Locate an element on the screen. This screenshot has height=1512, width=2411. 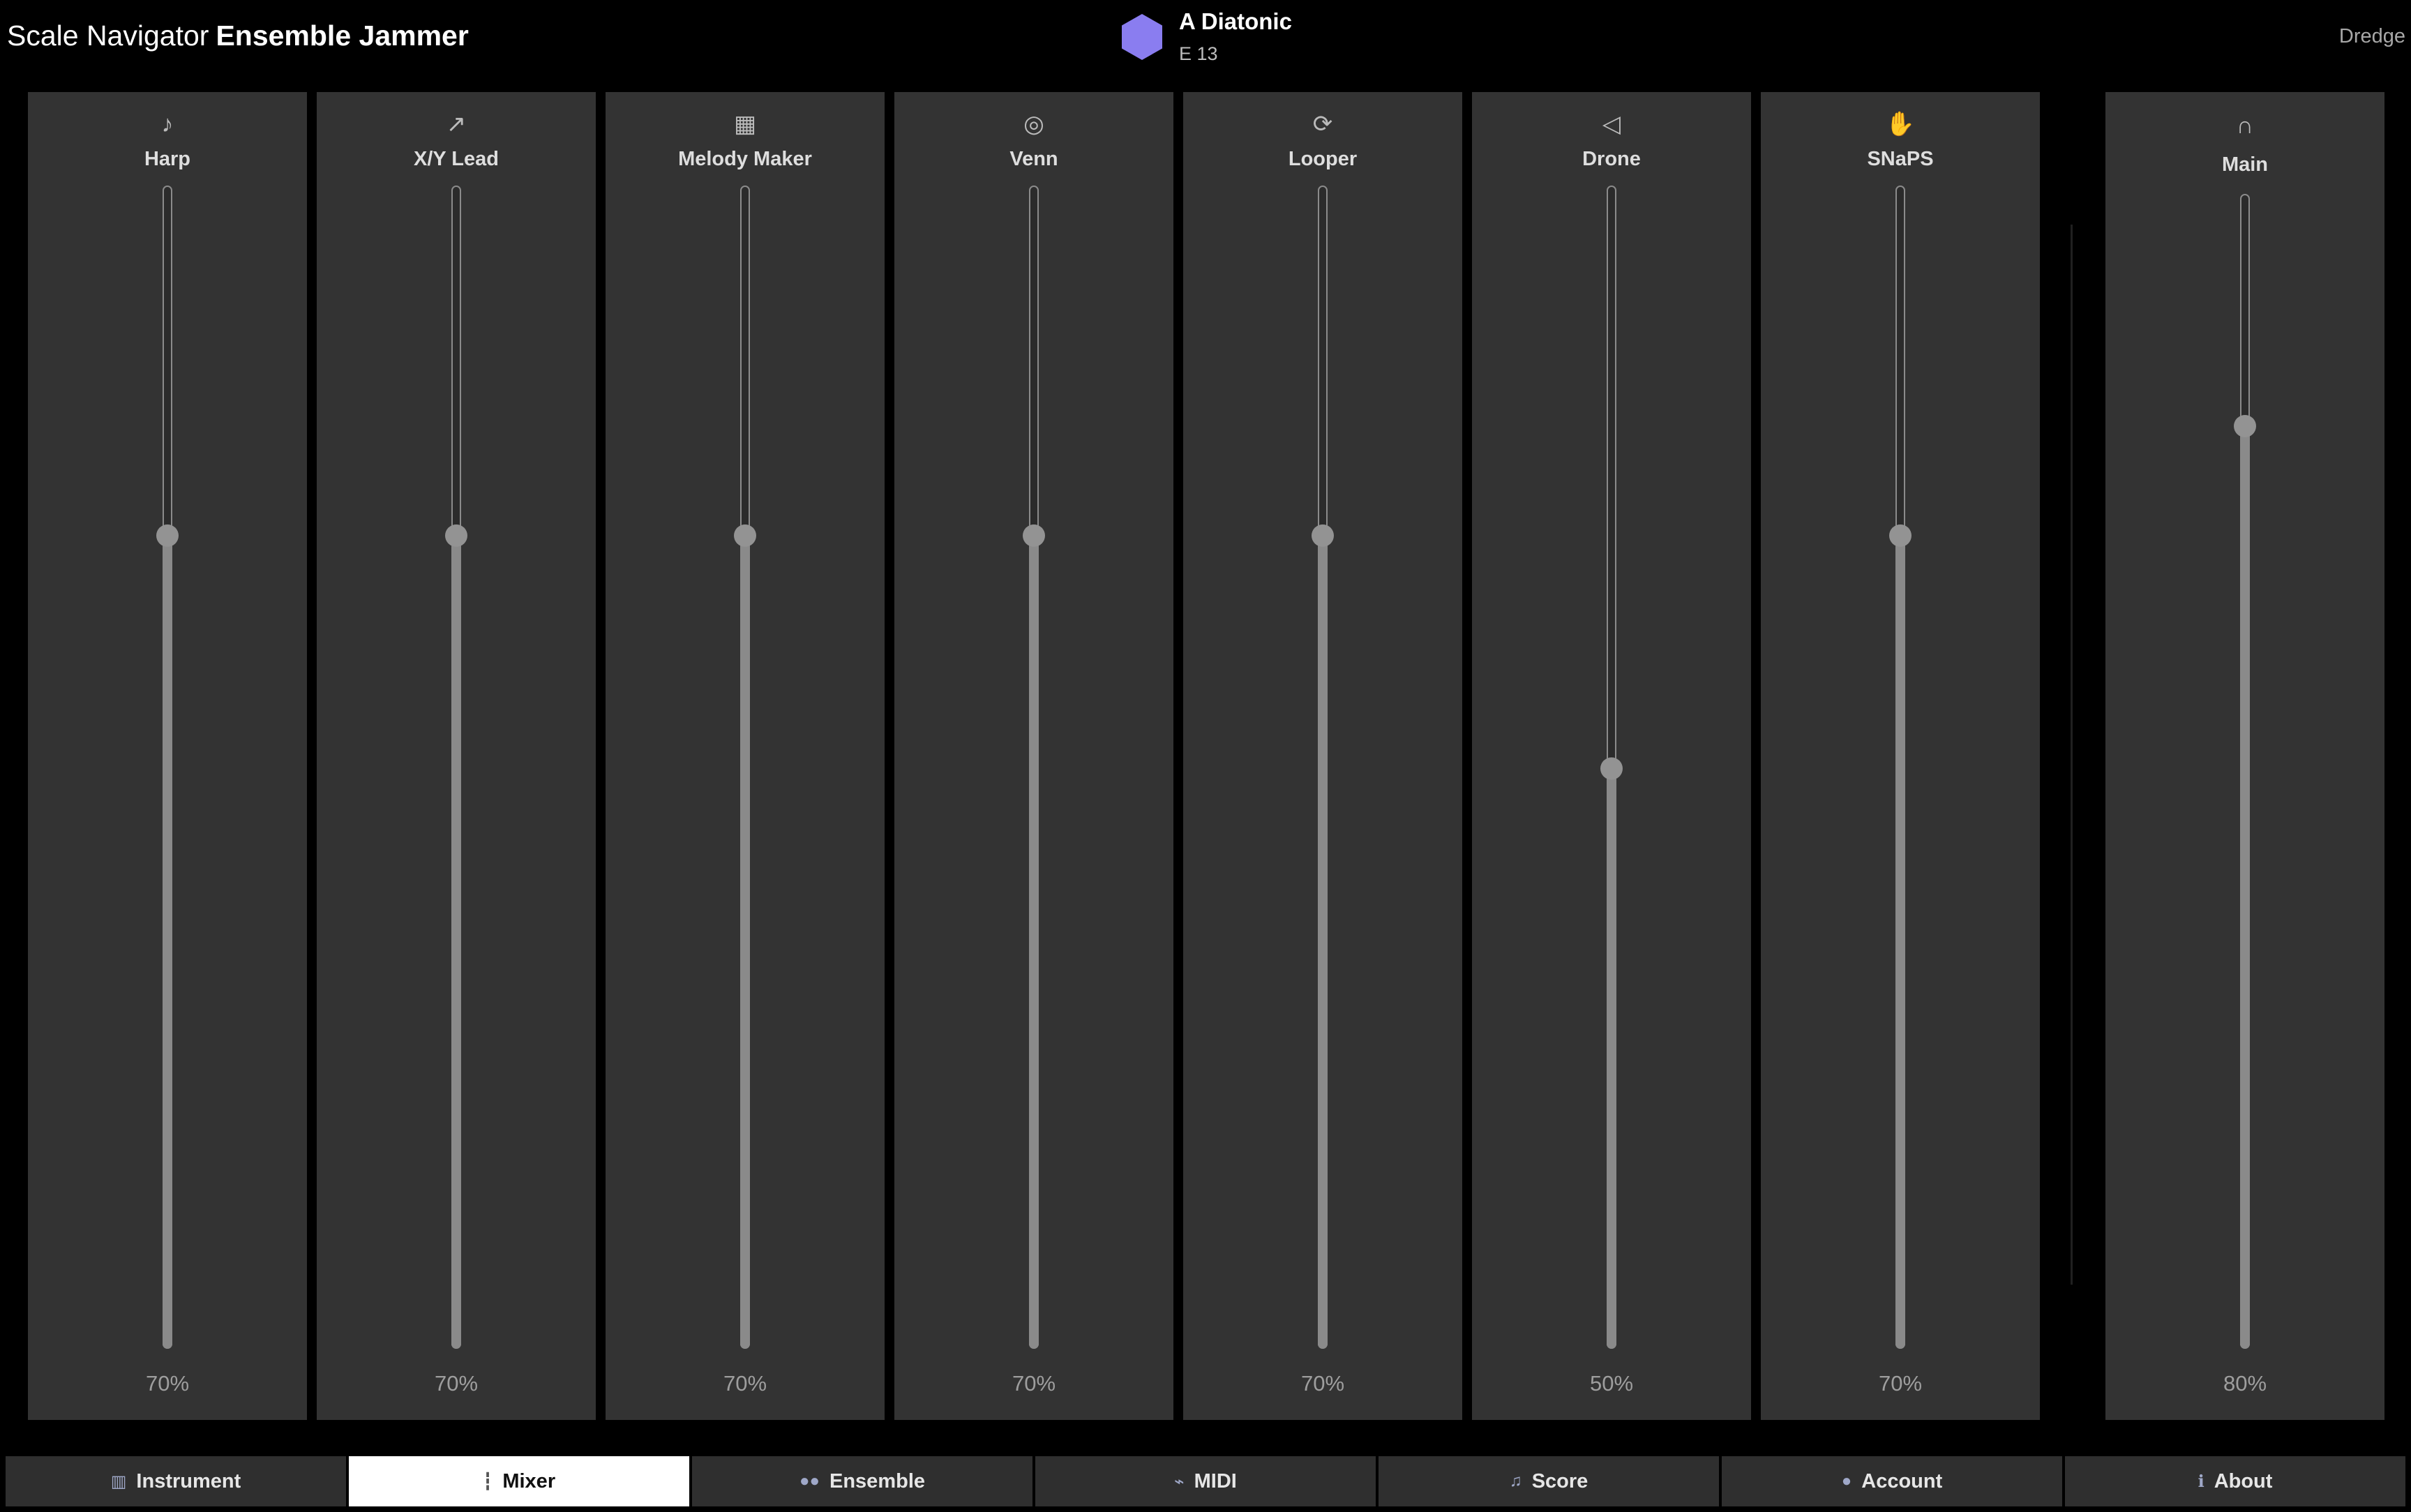
scale-hexagon-icon is located at coordinates (1142, 37).